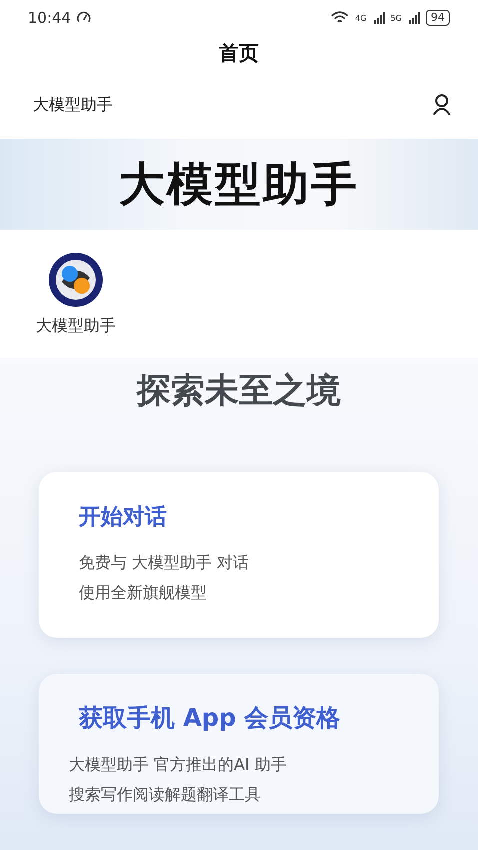 The width and height of the screenshot is (478, 850). I want to click on hero-title: 探索未至之境, so click(239, 391).